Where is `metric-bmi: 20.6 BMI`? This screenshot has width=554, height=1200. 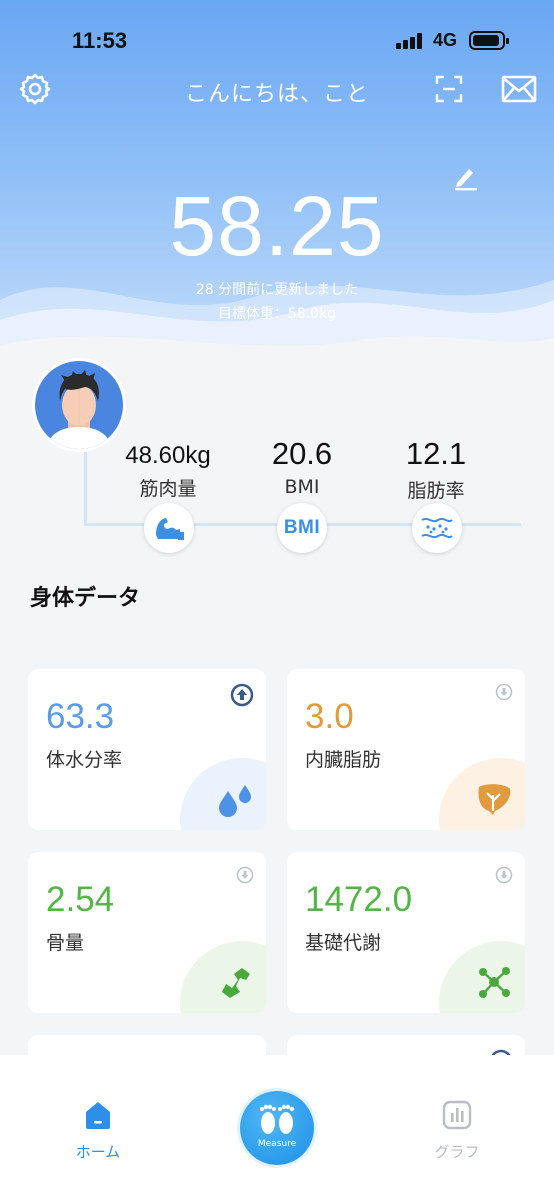 metric-bmi: 20.6 BMI is located at coordinates (302, 467).